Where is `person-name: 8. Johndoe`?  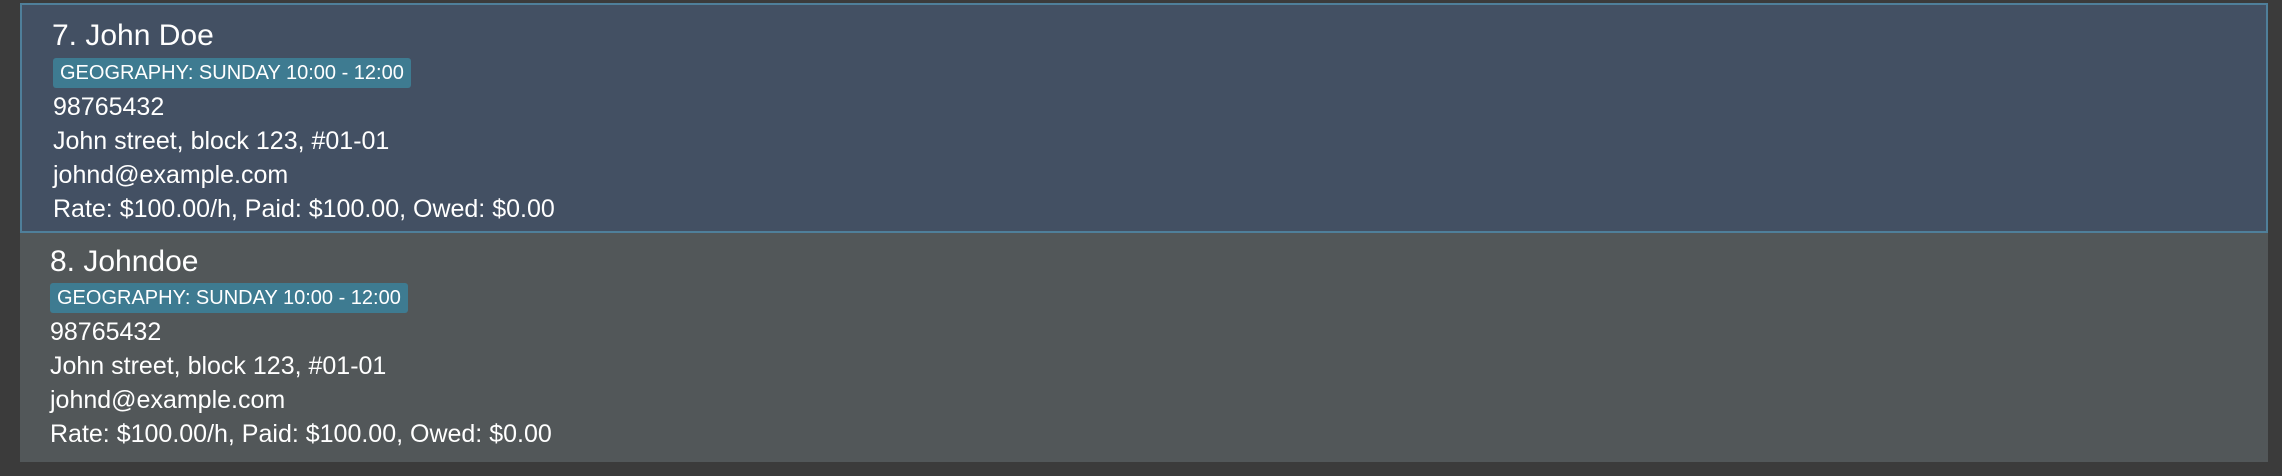 person-name: 8. Johndoe is located at coordinates (124, 261).